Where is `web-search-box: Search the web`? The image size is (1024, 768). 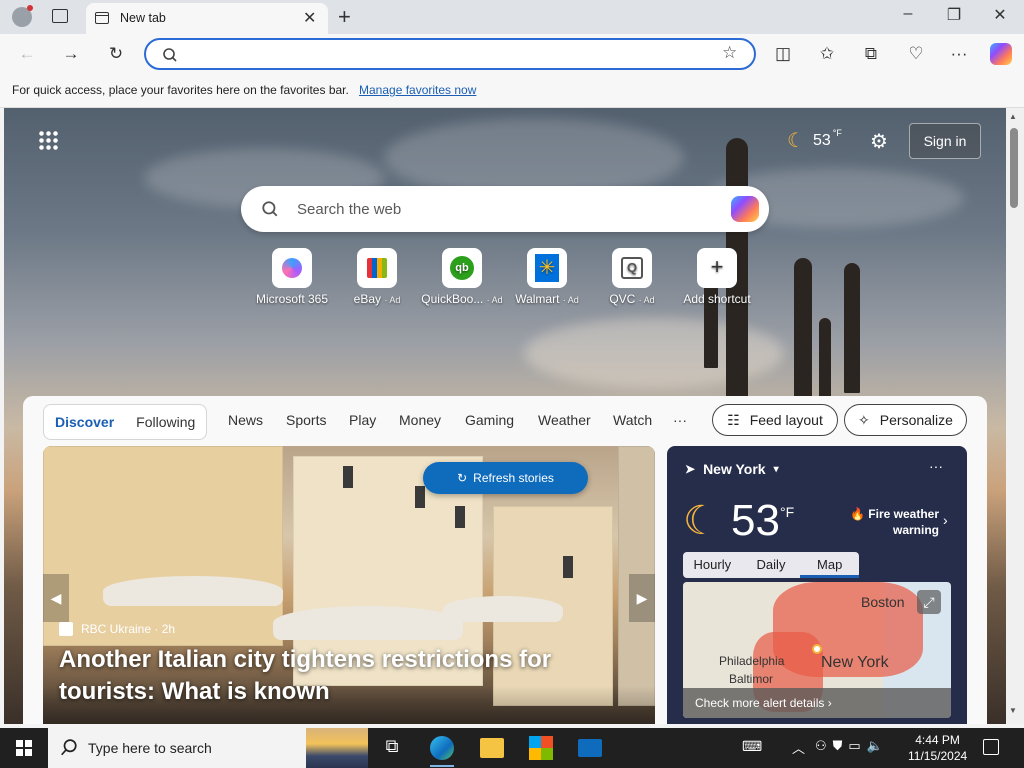 web-search-box: Search the web is located at coordinates (505, 209).